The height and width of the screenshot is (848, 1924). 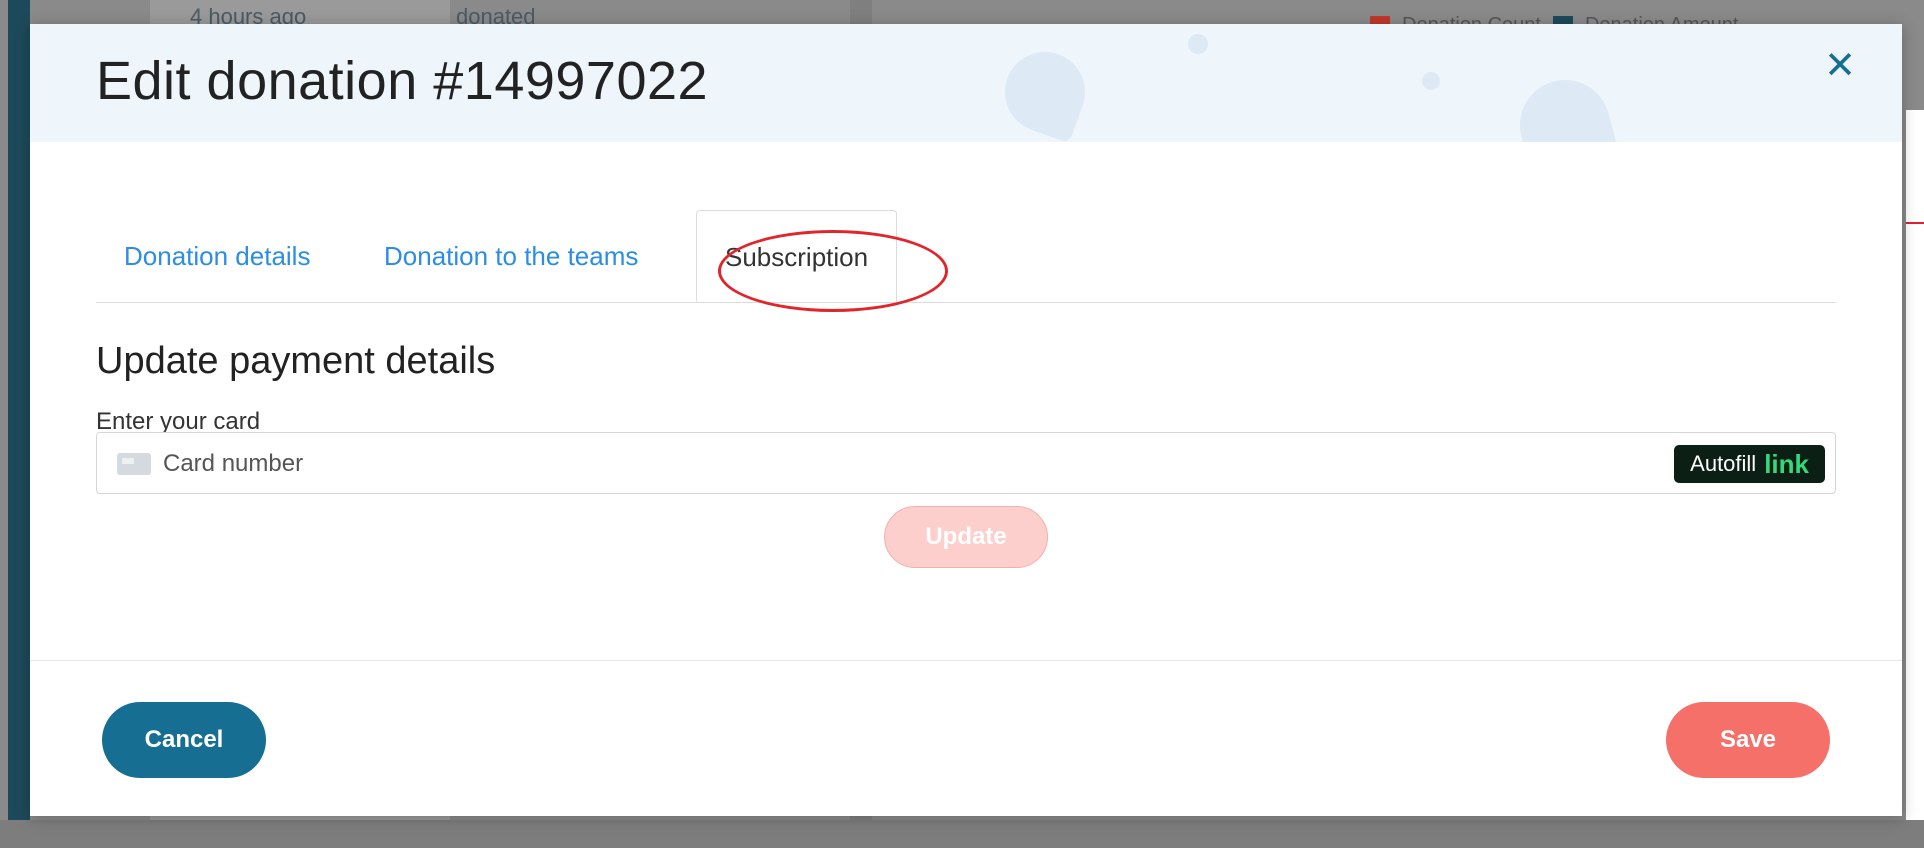 What do you see at coordinates (813, 464) in the screenshot?
I see `card-number-input` at bounding box center [813, 464].